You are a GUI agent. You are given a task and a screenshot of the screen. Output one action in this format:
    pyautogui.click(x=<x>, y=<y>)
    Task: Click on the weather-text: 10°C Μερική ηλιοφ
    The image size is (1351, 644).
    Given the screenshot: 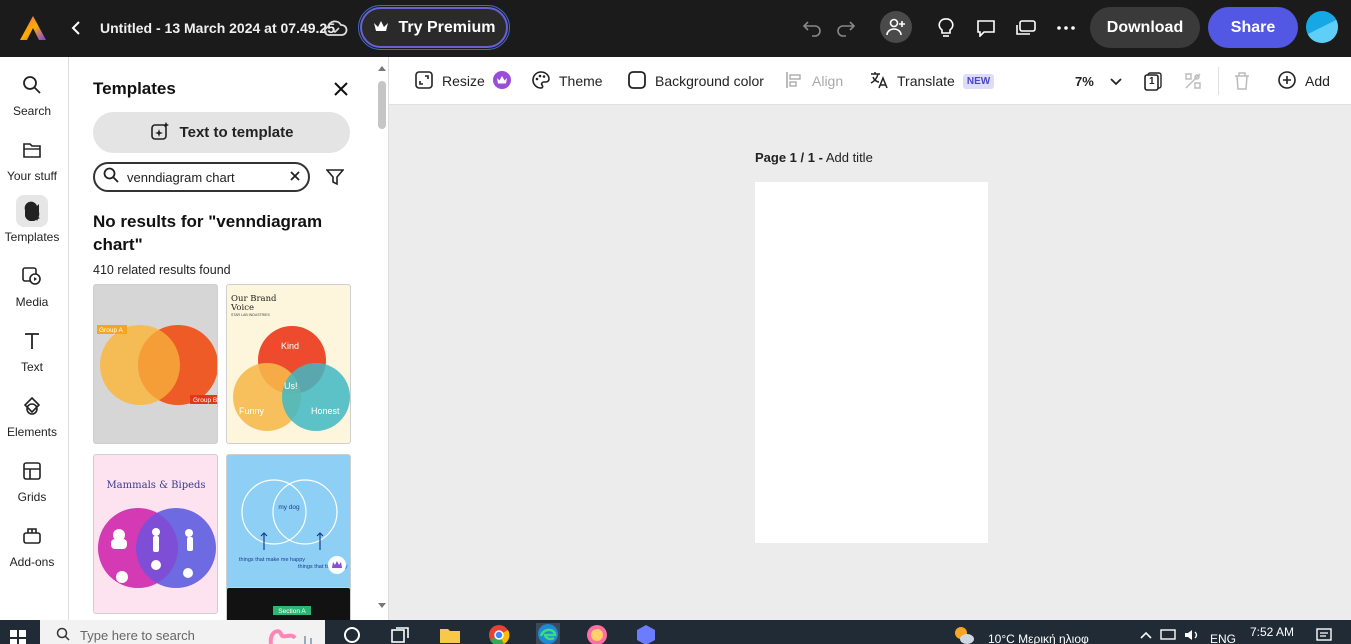 What is the action you would take?
    pyautogui.click(x=1038, y=638)
    